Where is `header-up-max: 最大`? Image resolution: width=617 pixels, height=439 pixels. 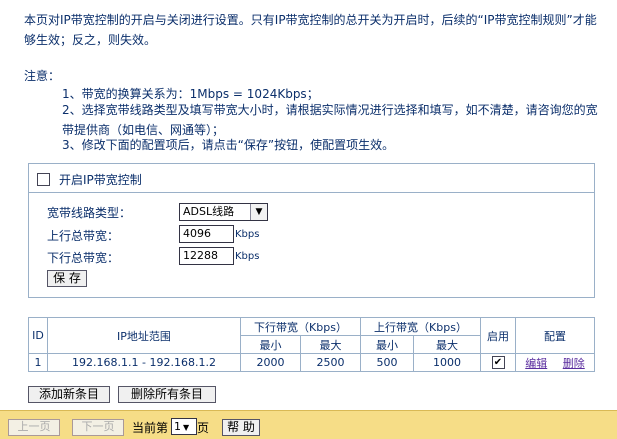
header-up-max: 最大 is located at coordinates (447, 344).